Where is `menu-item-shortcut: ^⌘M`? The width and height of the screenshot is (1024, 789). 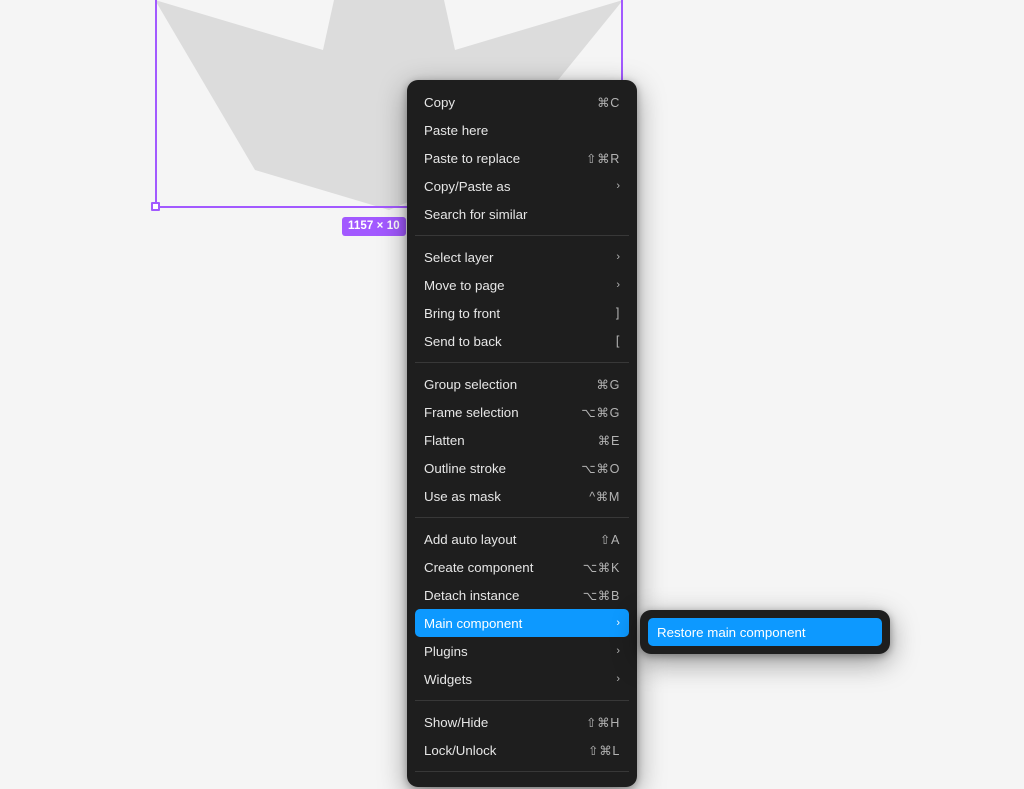
menu-item-shortcut: ^⌘M is located at coordinates (604, 496).